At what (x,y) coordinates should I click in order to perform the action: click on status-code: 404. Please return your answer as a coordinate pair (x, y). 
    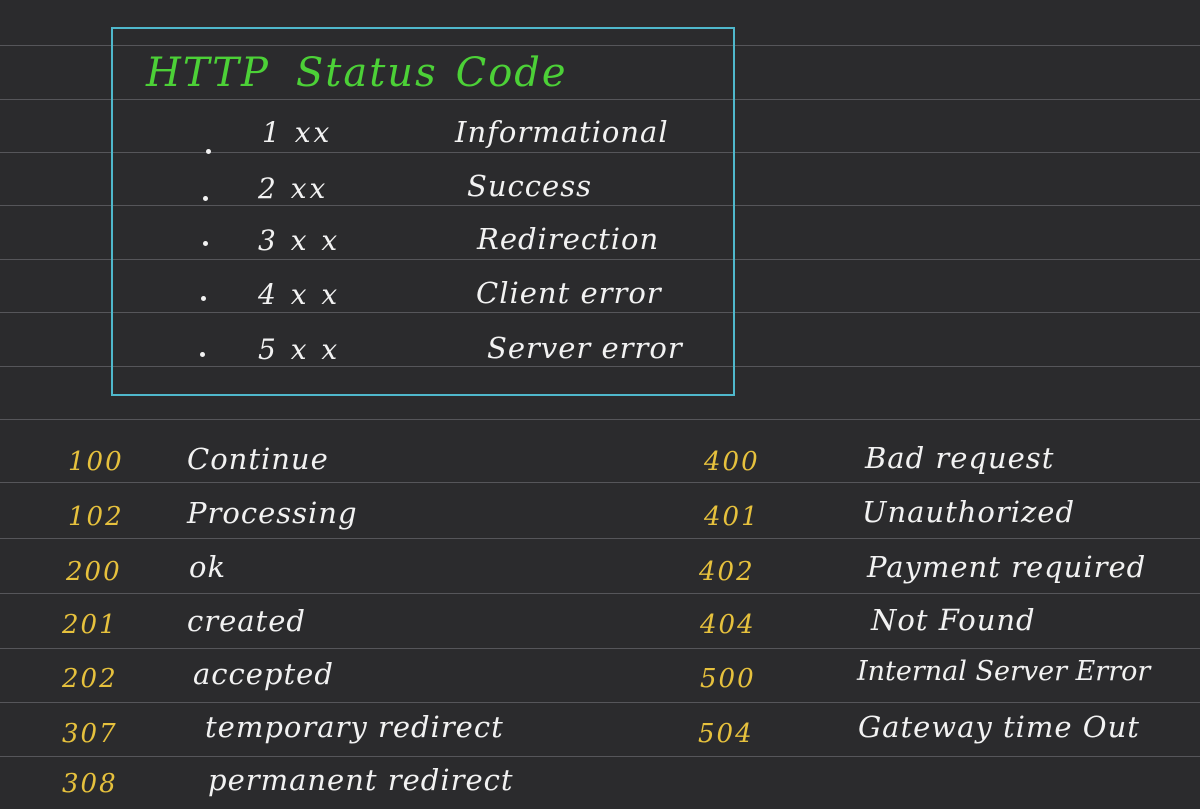
    Looking at the image, I should click on (728, 625).